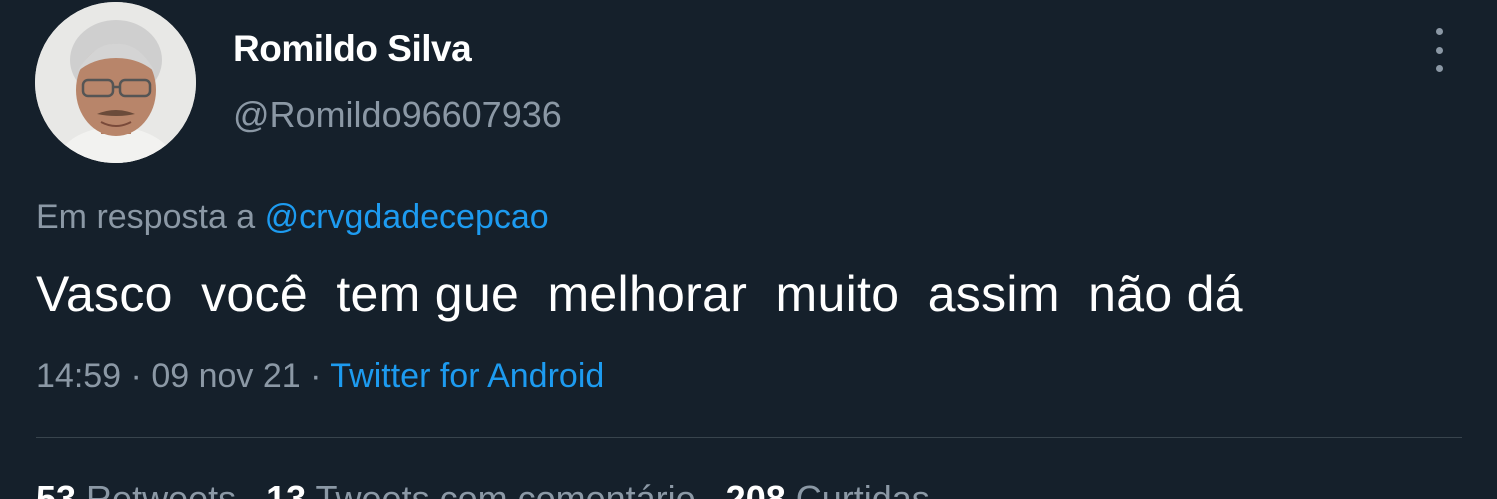 Image resolution: width=1497 pixels, height=499 pixels. I want to click on tweet-date: 09 nov 21, so click(225, 376).